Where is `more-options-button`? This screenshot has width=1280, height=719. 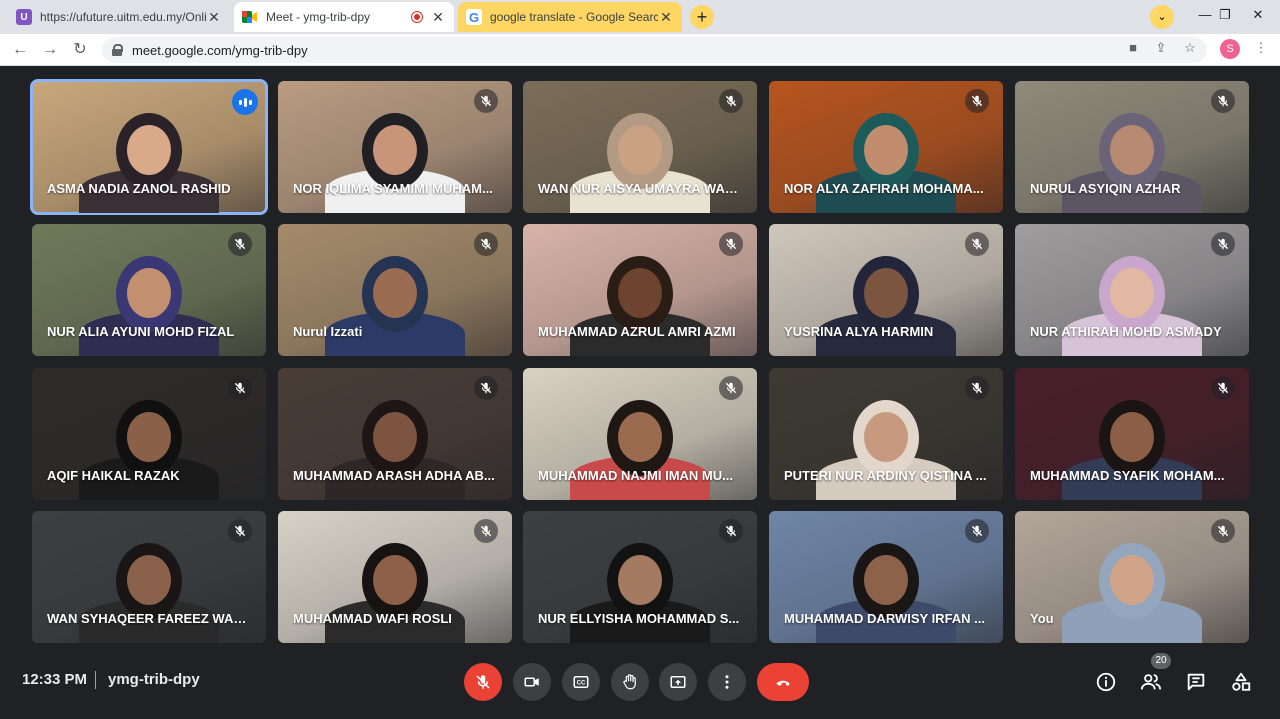 more-options-button is located at coordinates (727, 682).